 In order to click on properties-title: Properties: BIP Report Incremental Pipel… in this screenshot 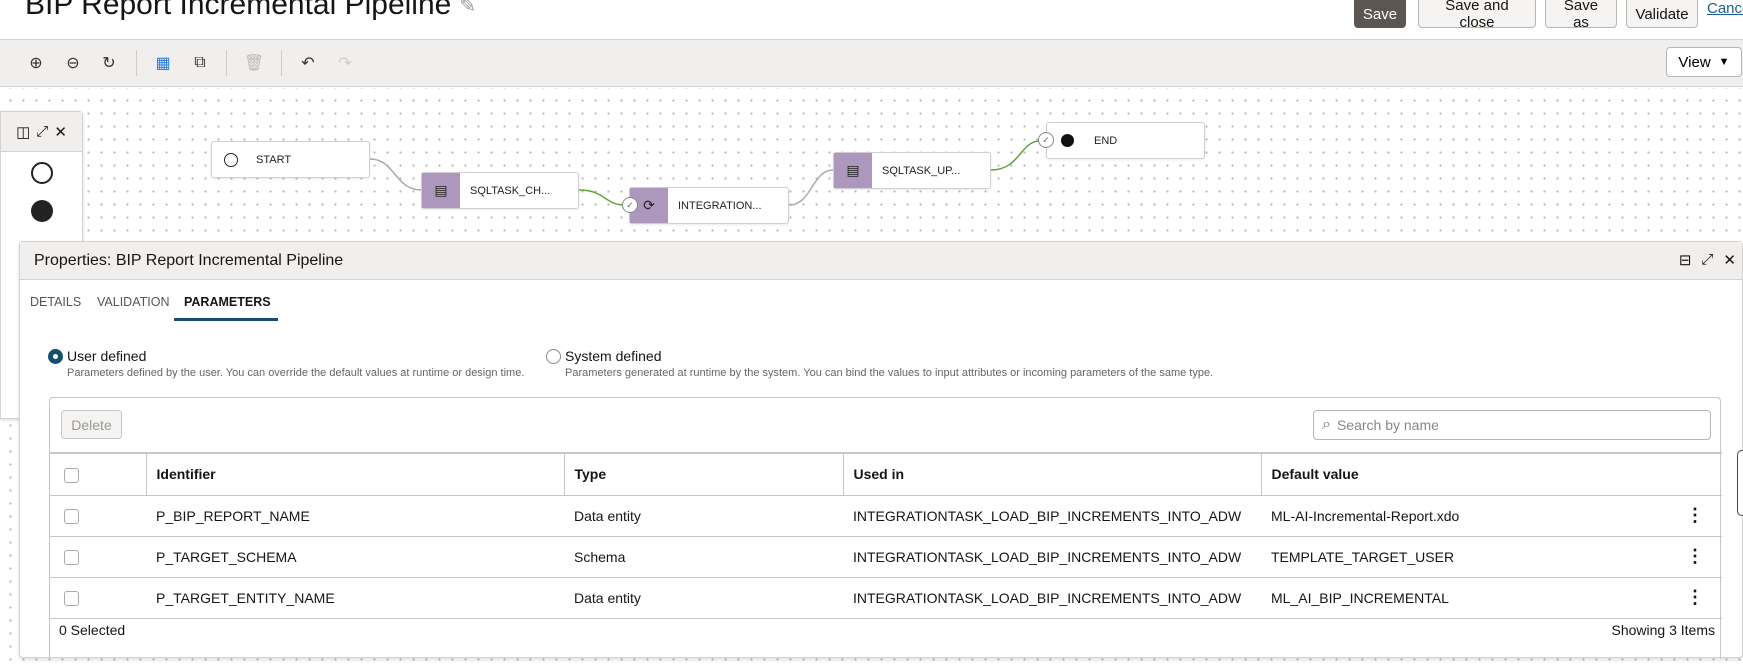, I will do `click(189, 260)`.